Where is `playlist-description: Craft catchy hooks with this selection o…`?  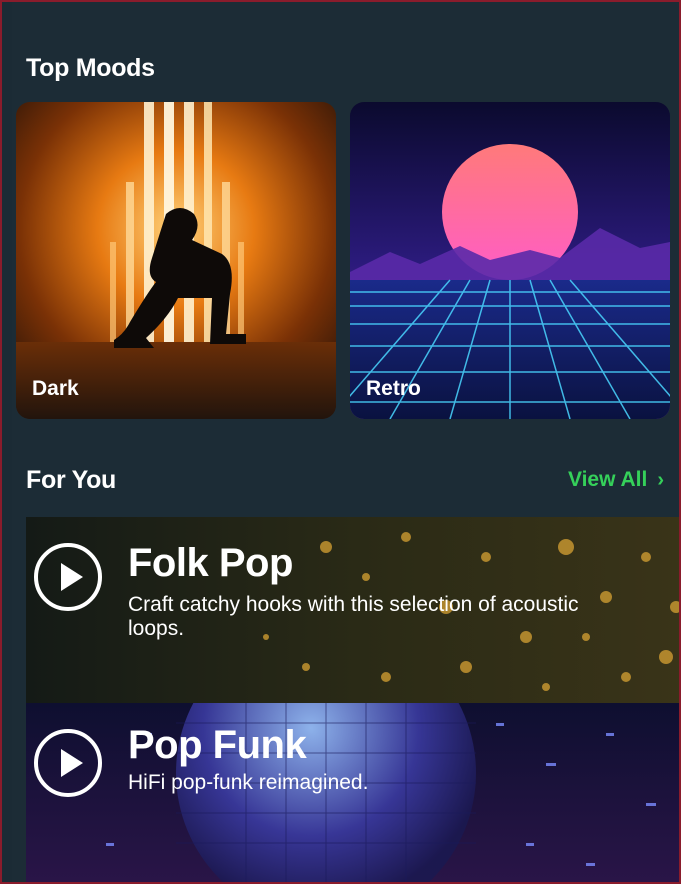
playlist-description: Craft catchy hooks with this selection o… is located at coordinates (353, 616).